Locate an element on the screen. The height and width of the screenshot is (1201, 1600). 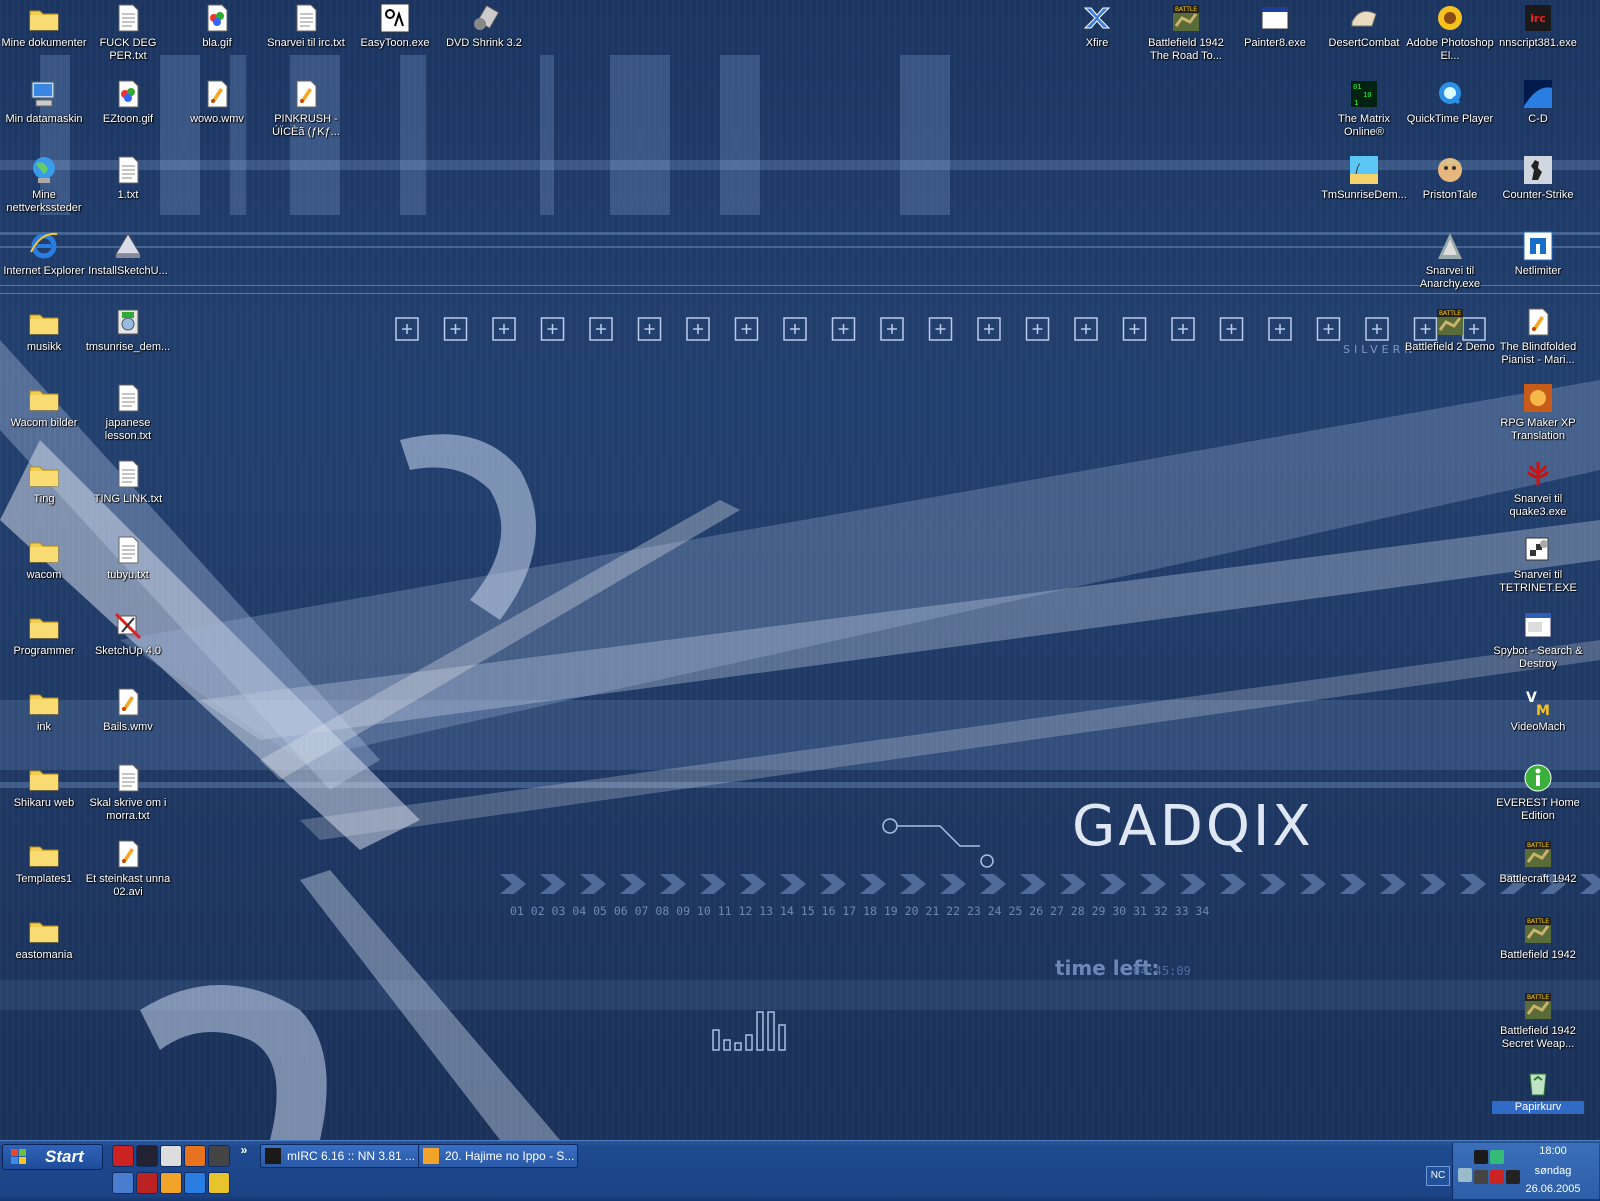
desktop-icon: eastomania is located at coordinates (45, 938).